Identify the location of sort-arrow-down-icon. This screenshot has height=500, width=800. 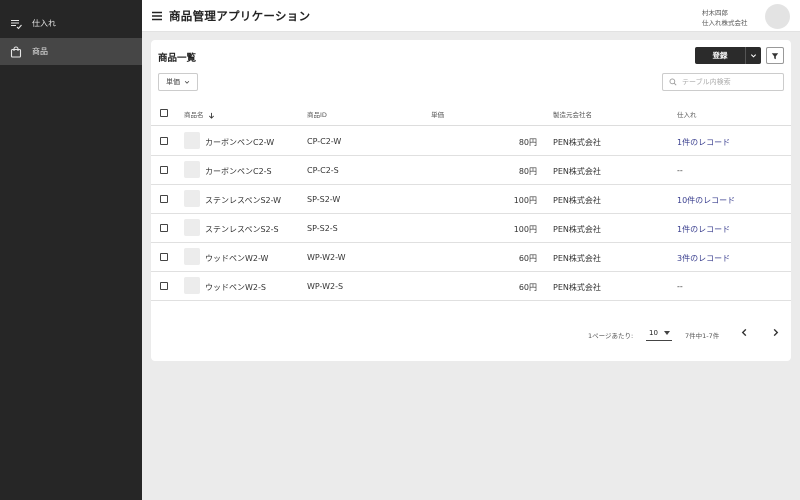
(211, 115).